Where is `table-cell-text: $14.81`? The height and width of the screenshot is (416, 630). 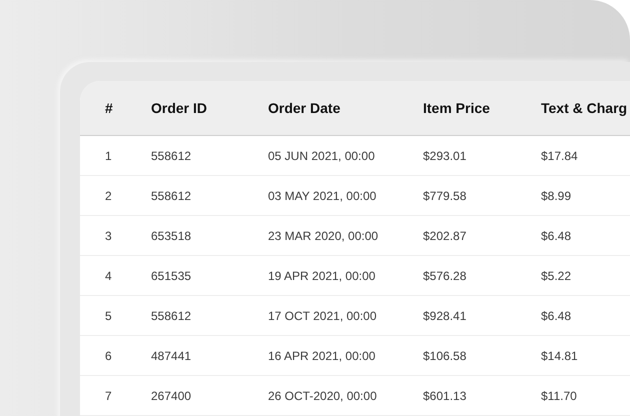 table-cell-text: $14.81 is located at coordinates (560, 355).